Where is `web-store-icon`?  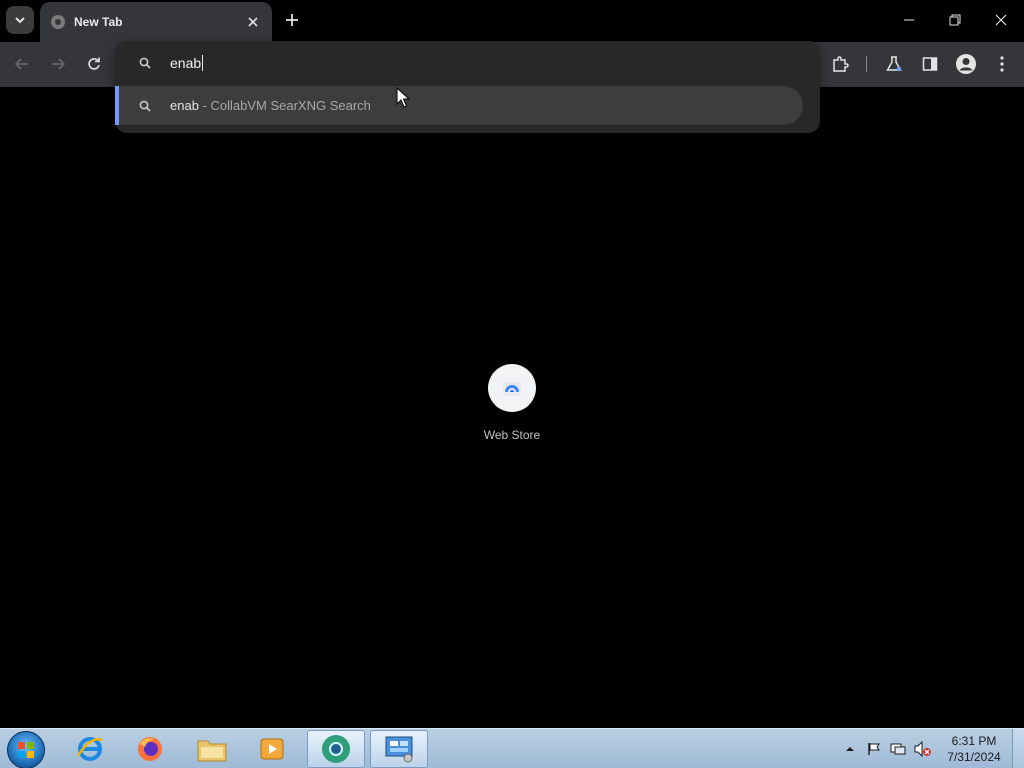
web-store-icon is located at coordinates (512, 388).